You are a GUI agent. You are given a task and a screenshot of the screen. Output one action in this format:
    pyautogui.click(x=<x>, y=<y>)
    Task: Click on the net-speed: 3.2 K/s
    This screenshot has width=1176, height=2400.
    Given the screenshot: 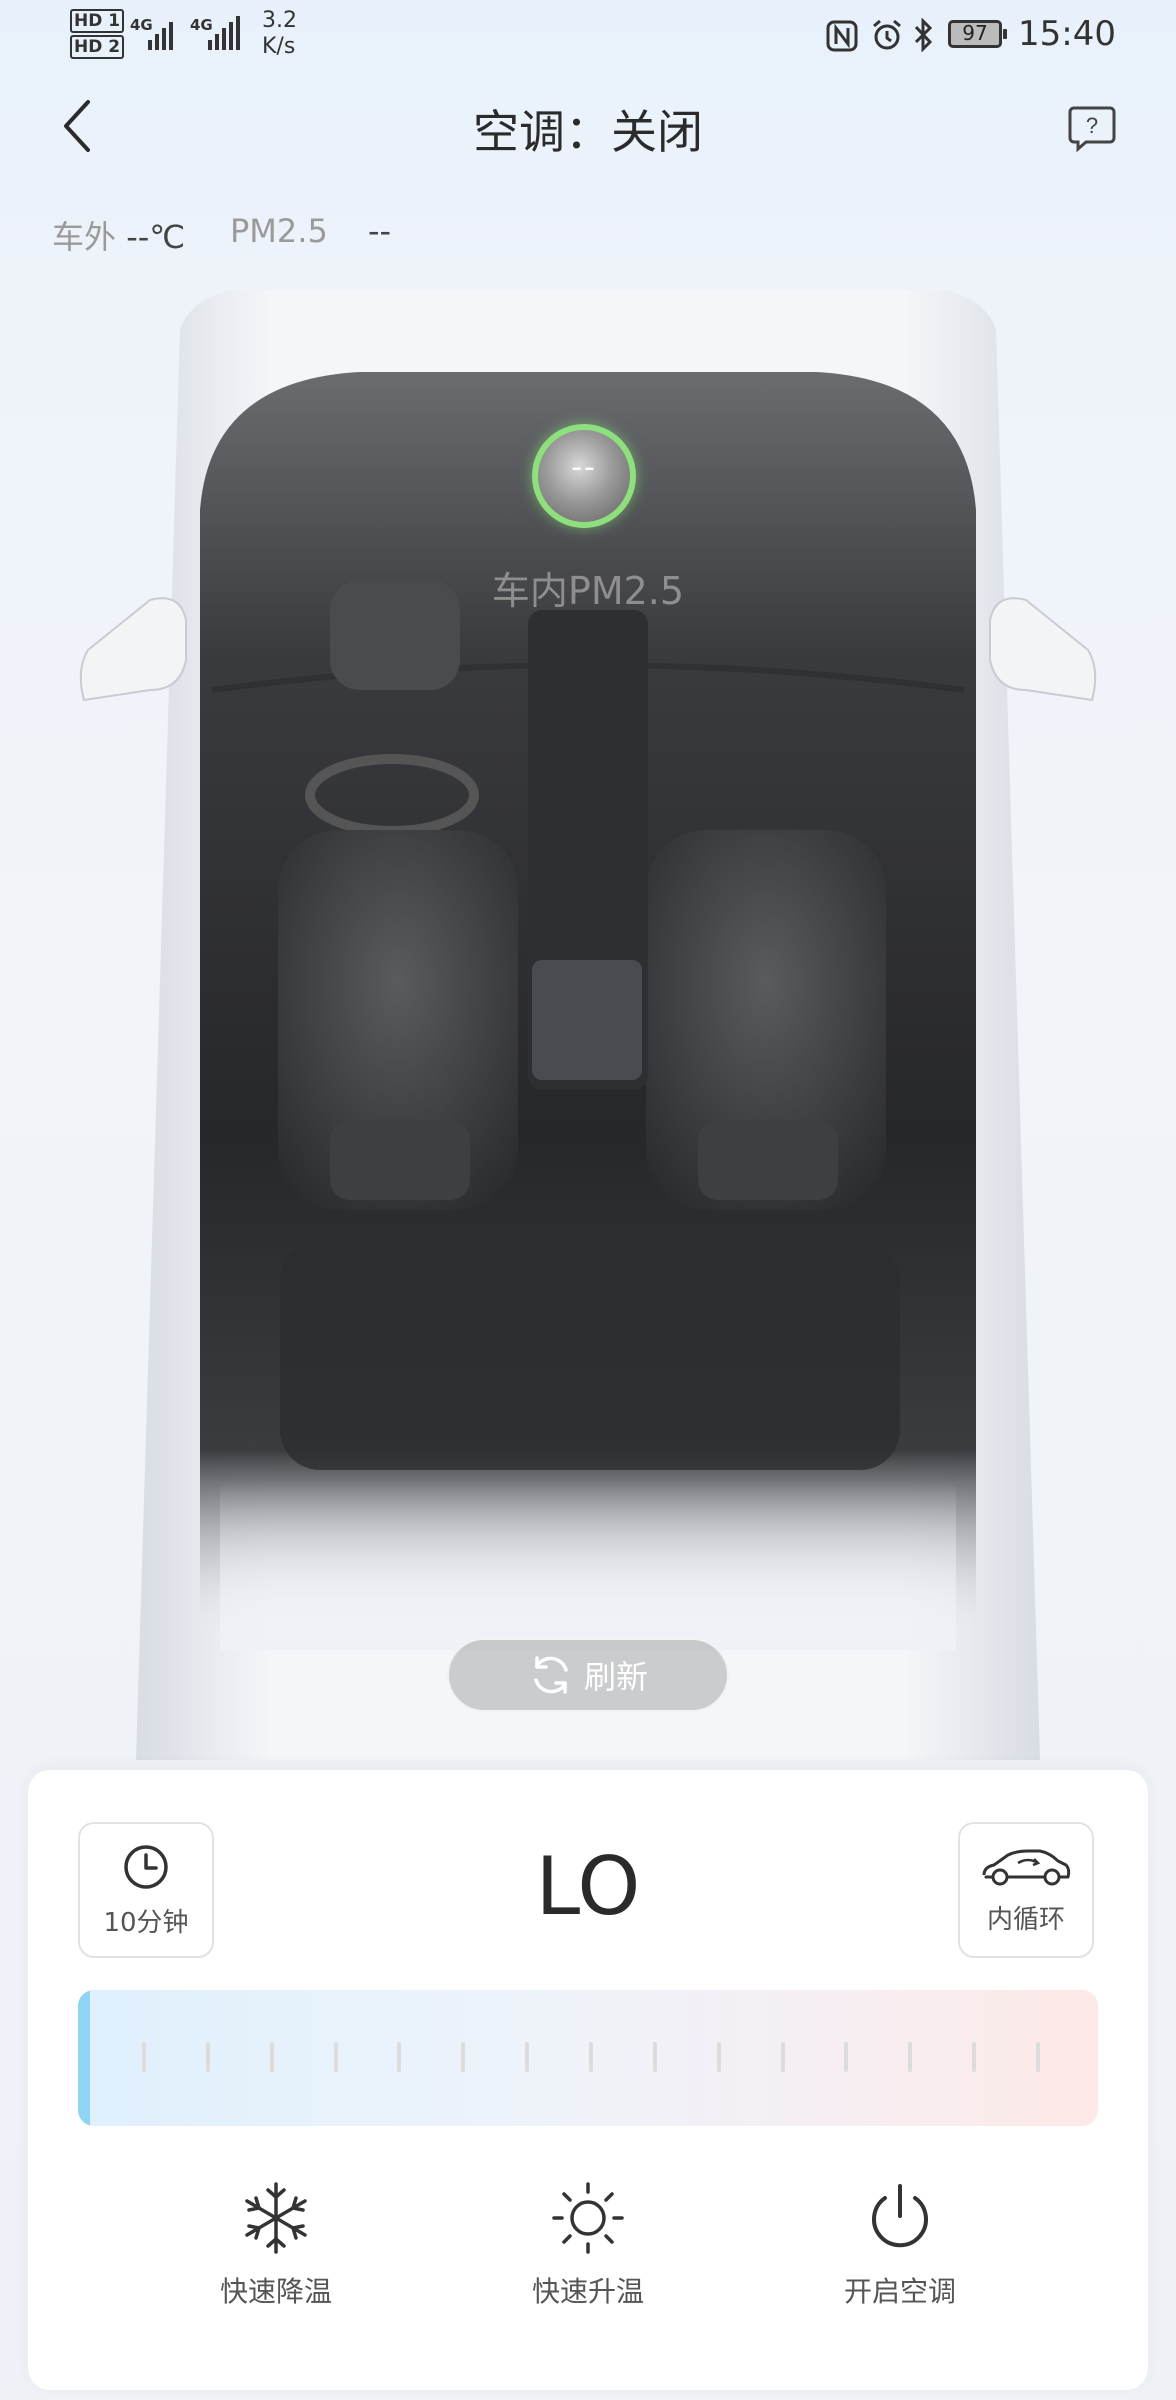 What is the action you would take?
    pyautogui.click(x=279, y=34)
    